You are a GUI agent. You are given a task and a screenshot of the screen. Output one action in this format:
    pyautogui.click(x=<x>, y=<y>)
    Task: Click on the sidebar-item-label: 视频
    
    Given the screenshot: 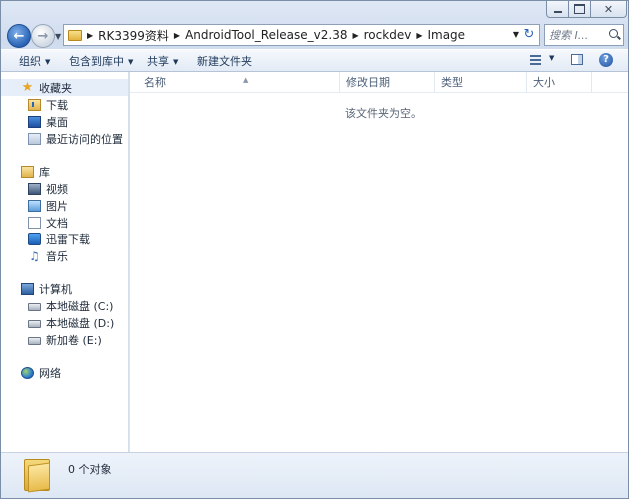 What is the action you would take?
    pyautogui.click(x=57, y=189)
    